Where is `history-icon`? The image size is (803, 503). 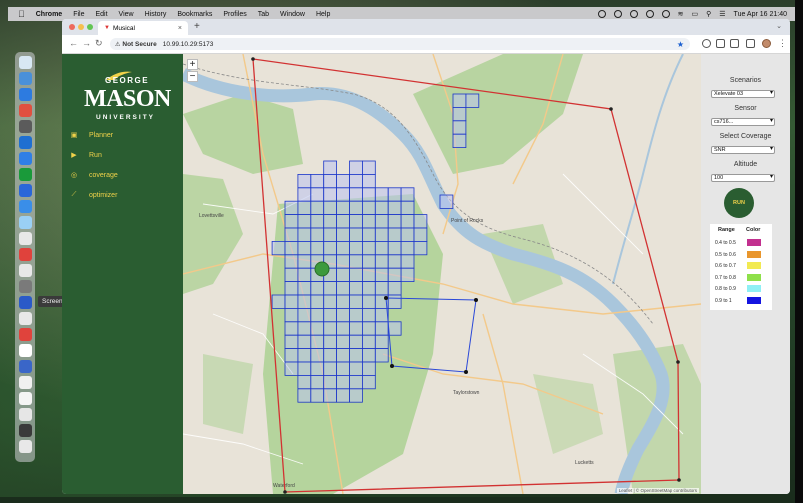
history-icon is located at coordinates (706, 43).